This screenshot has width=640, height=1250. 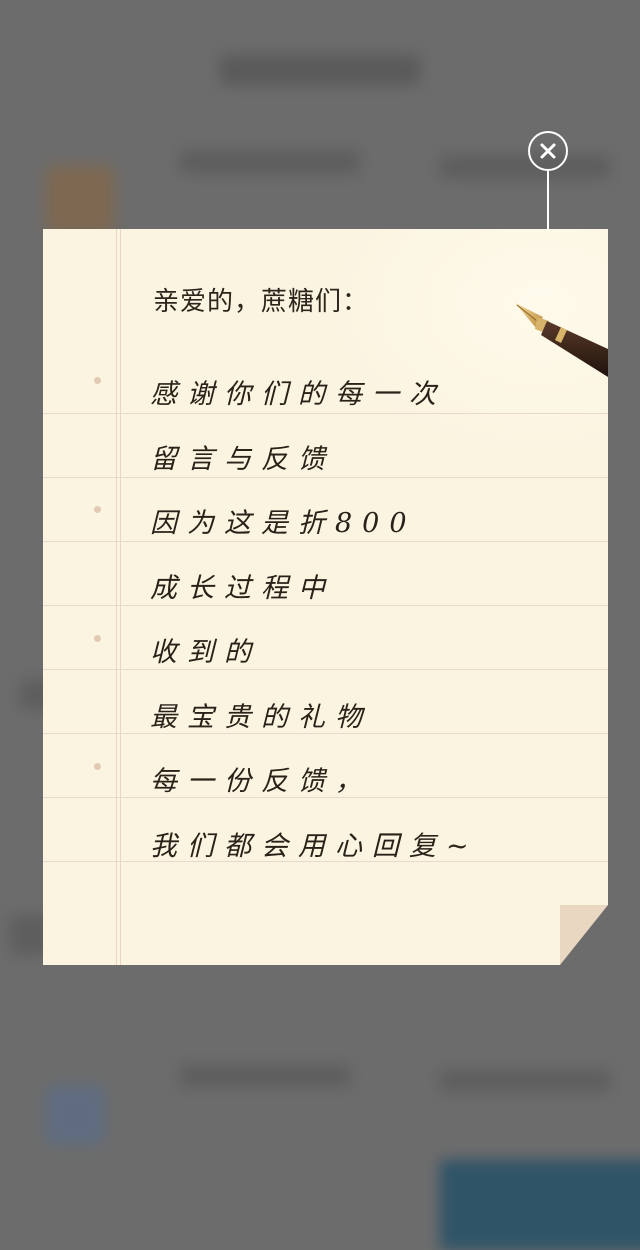 I want to click on note-greeting: 亲爱的，蔗糖们：, so click(x=261, y=302).